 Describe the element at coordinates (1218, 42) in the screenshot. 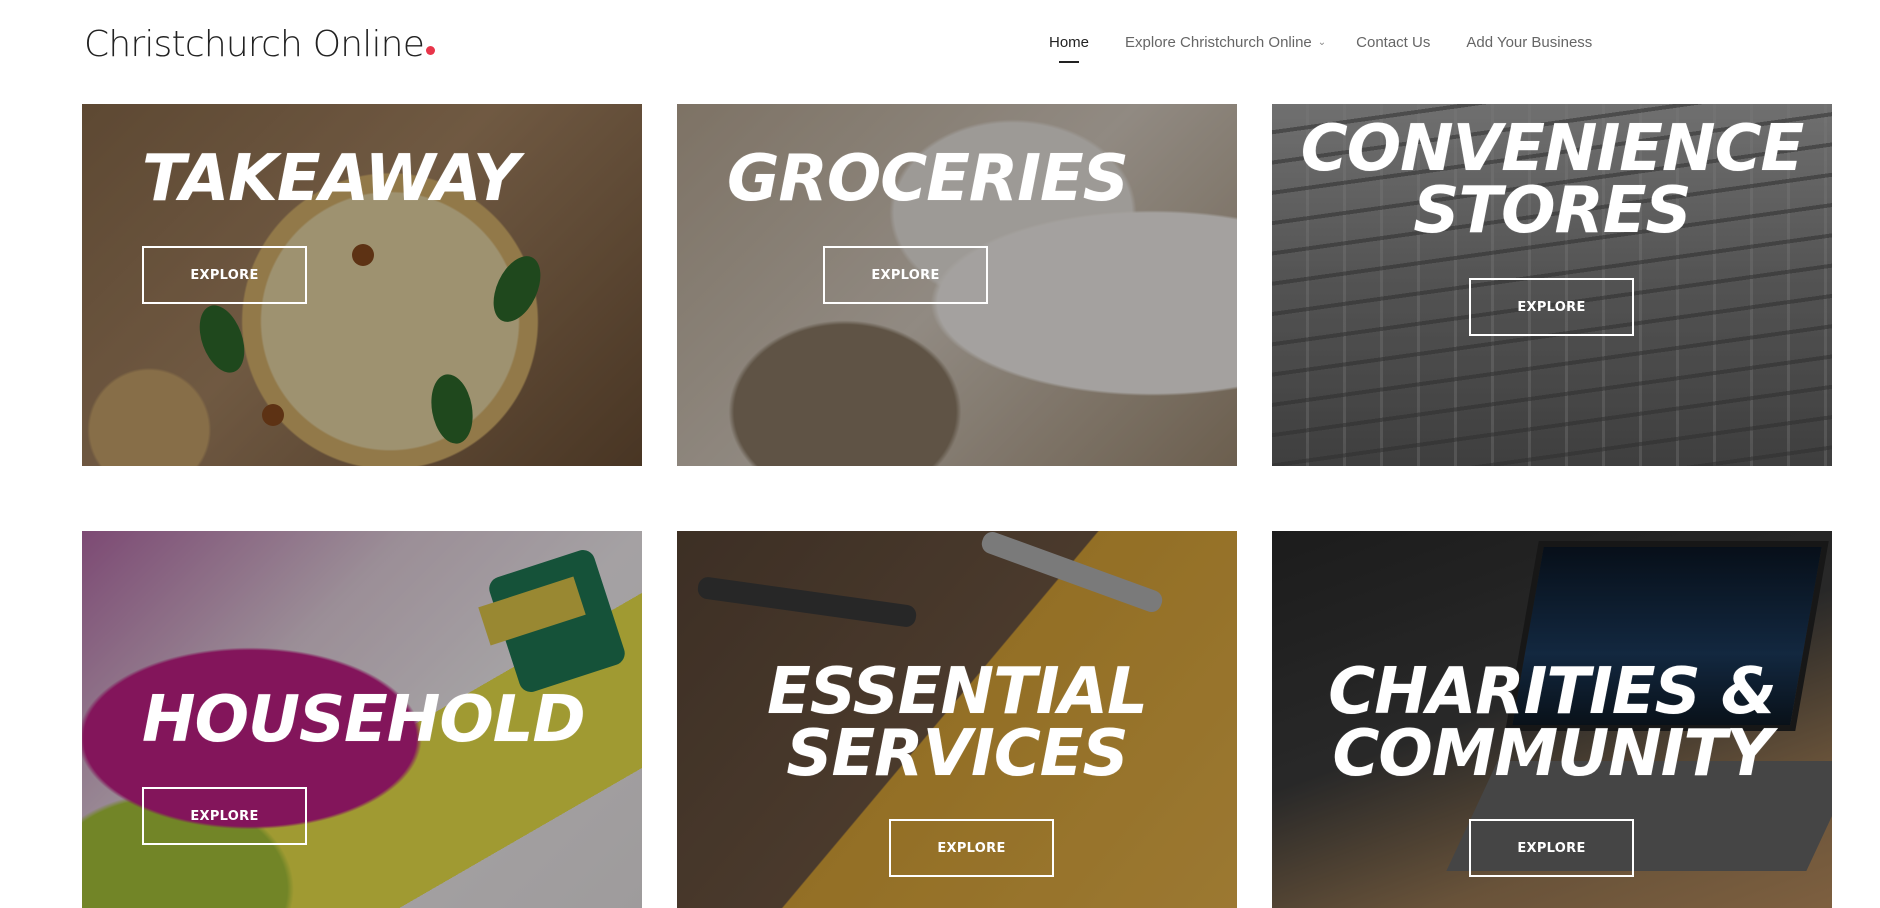

I see `nav-item-label: Explore Christchurch Online` at that location.